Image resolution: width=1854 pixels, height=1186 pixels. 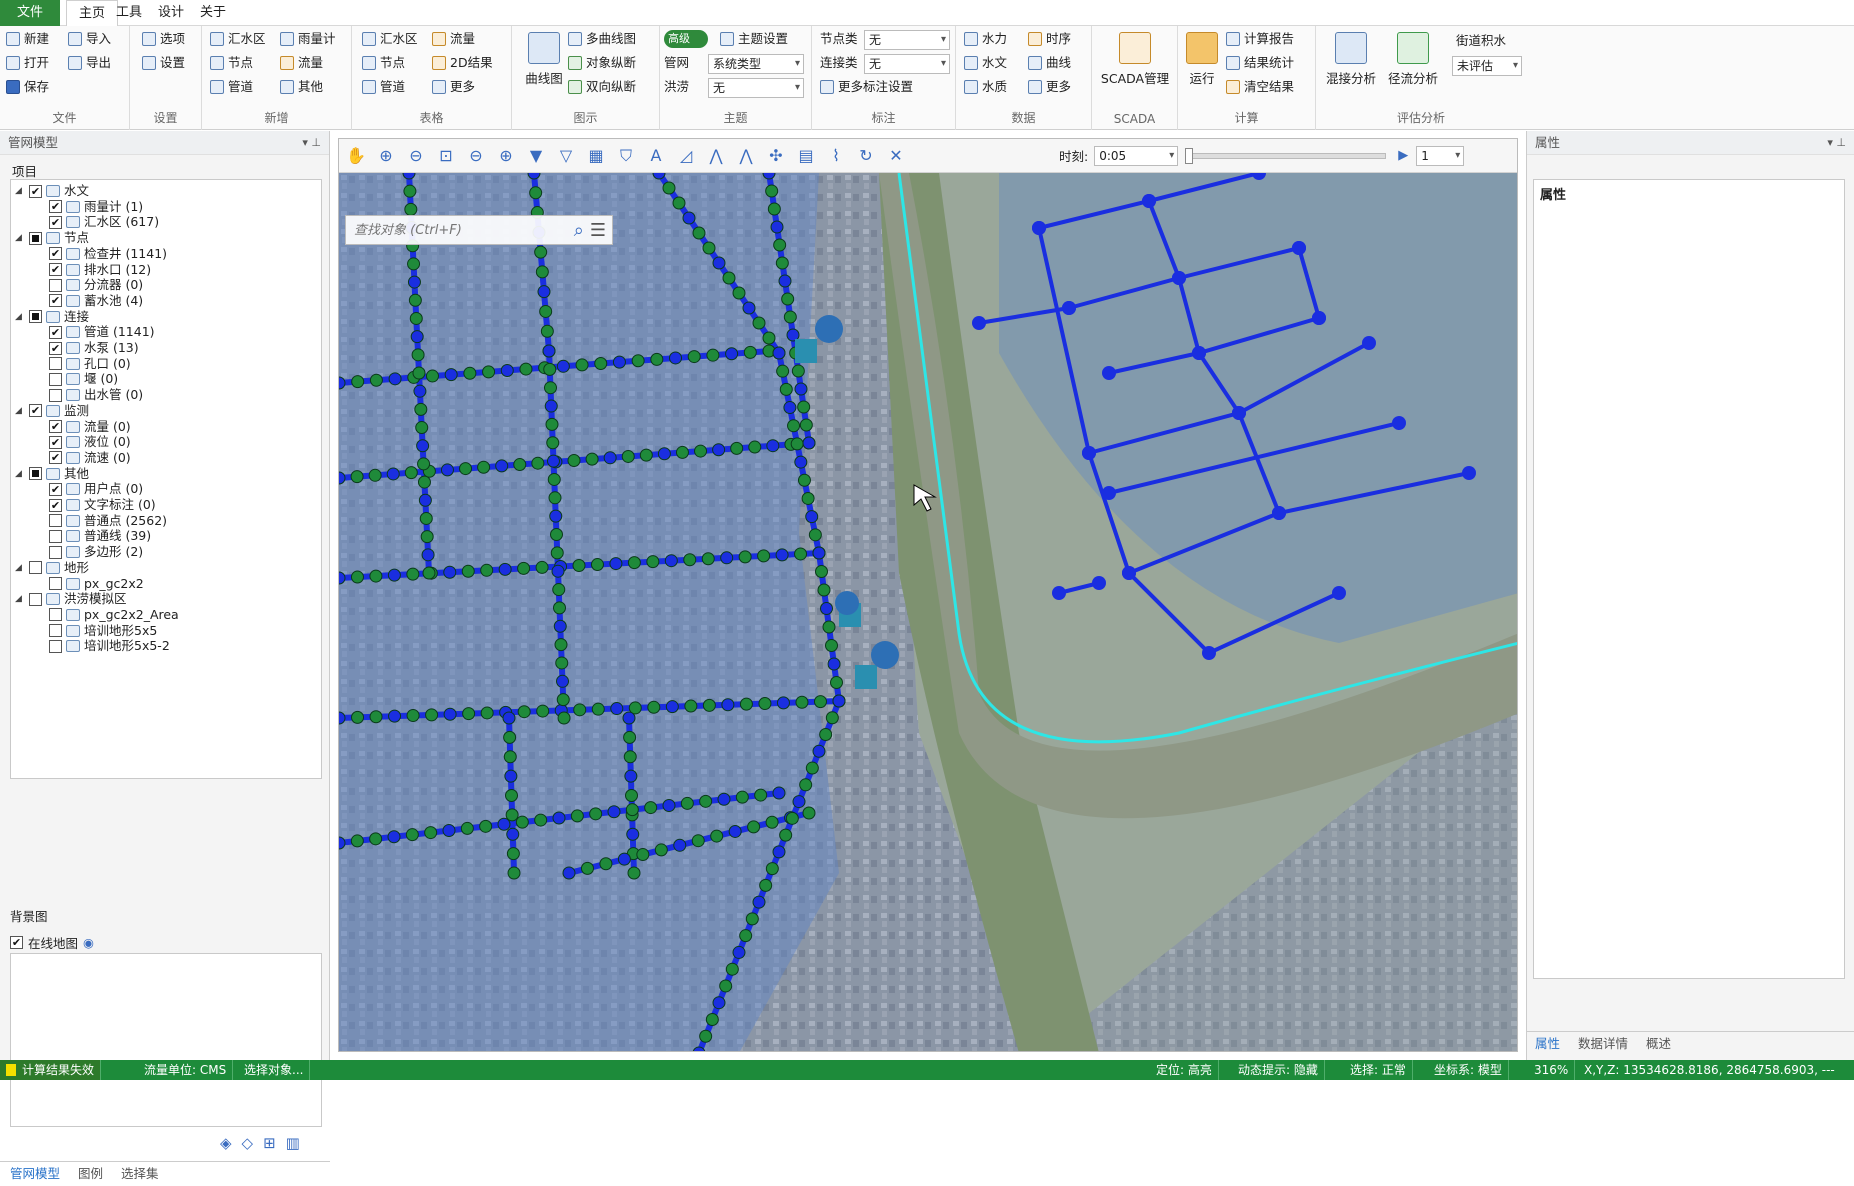 I want to click on pump-icon, so click(x=847, y=603).